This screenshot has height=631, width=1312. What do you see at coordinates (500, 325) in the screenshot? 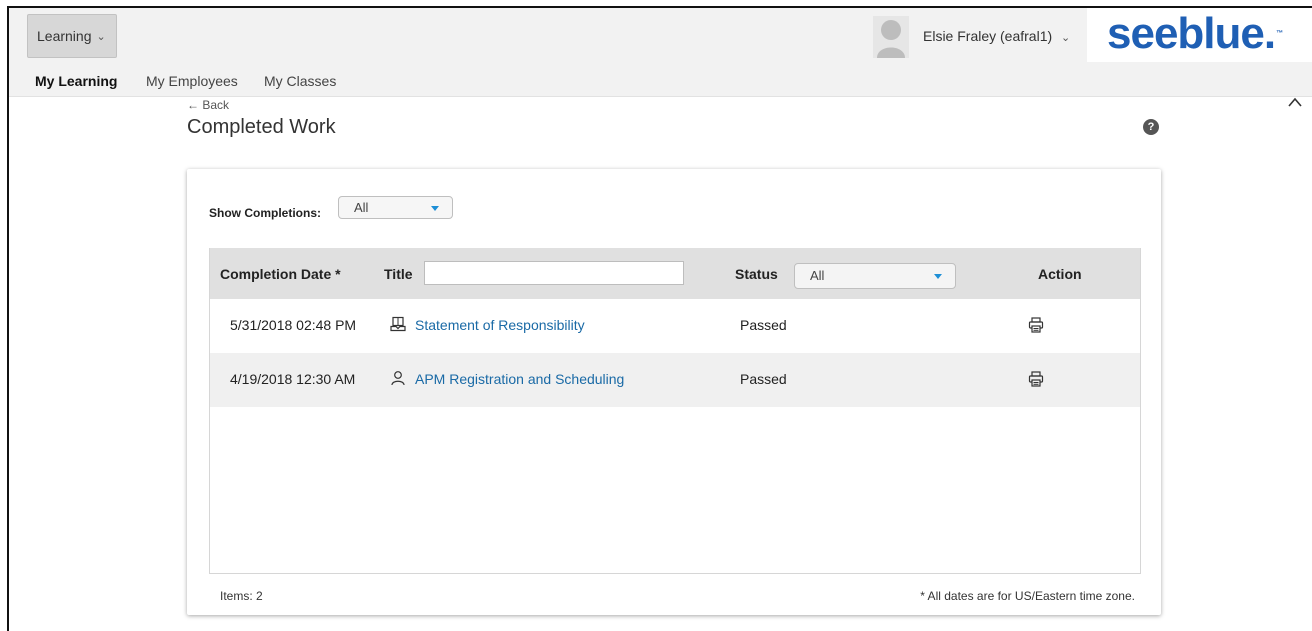
I see `course-title-link: Statement of Responsibility` at bounding box center [500, 325].